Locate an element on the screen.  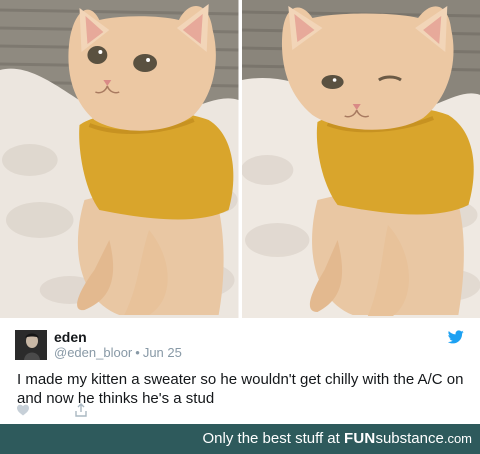
brand-domain: .com is located at coordinates (458, 438).